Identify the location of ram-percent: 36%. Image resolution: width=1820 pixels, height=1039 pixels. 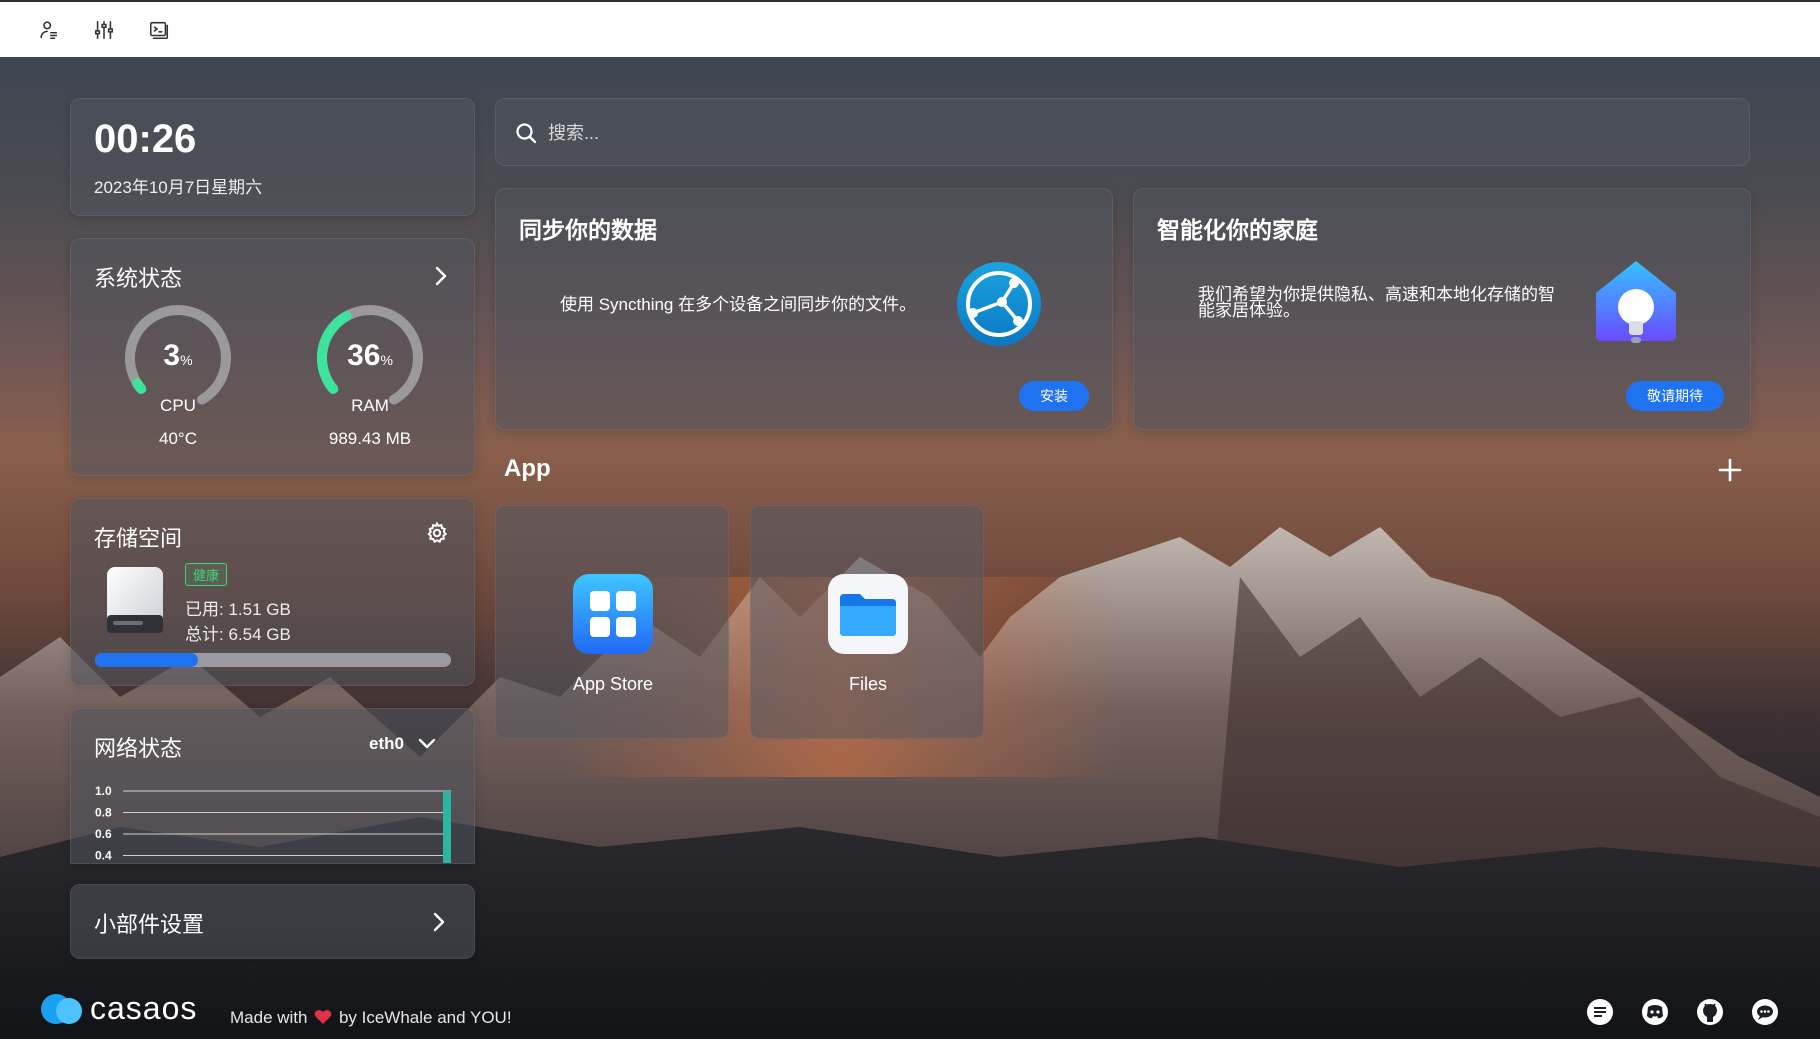
(370, 355).